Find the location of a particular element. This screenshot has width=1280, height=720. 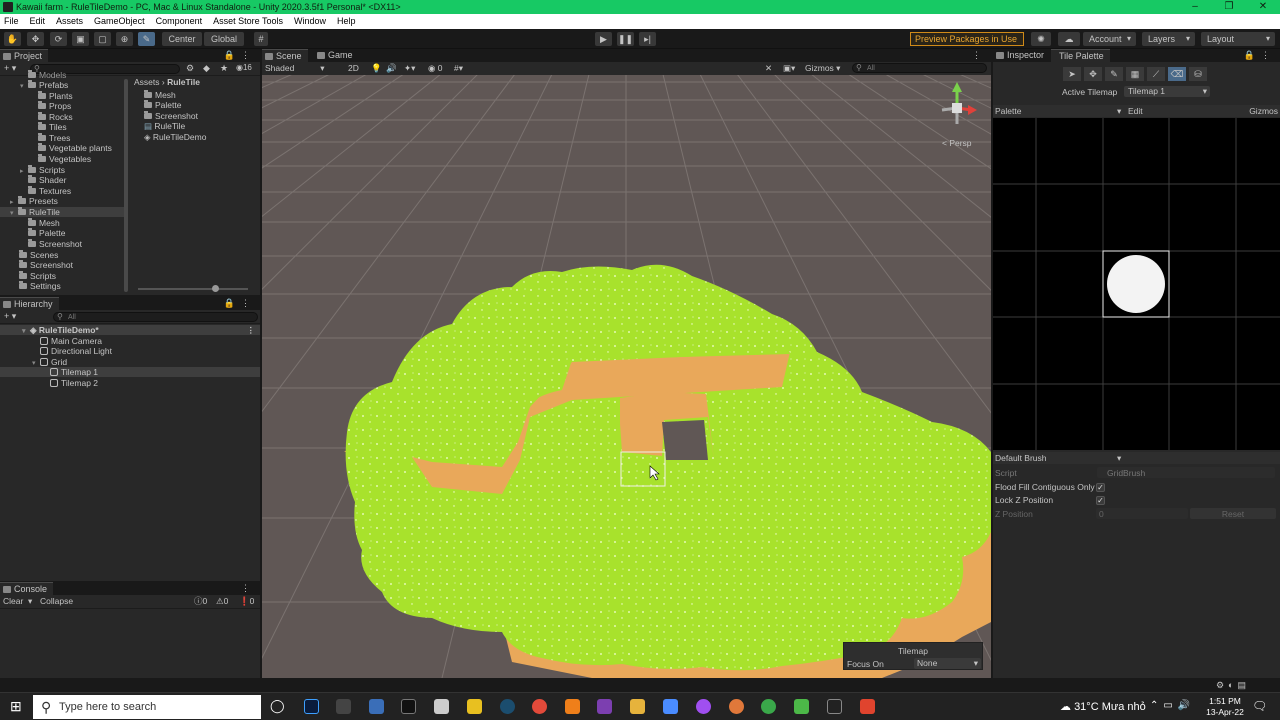

focus-on-dropdown: None ▾ is located at coordinates (947, 663).